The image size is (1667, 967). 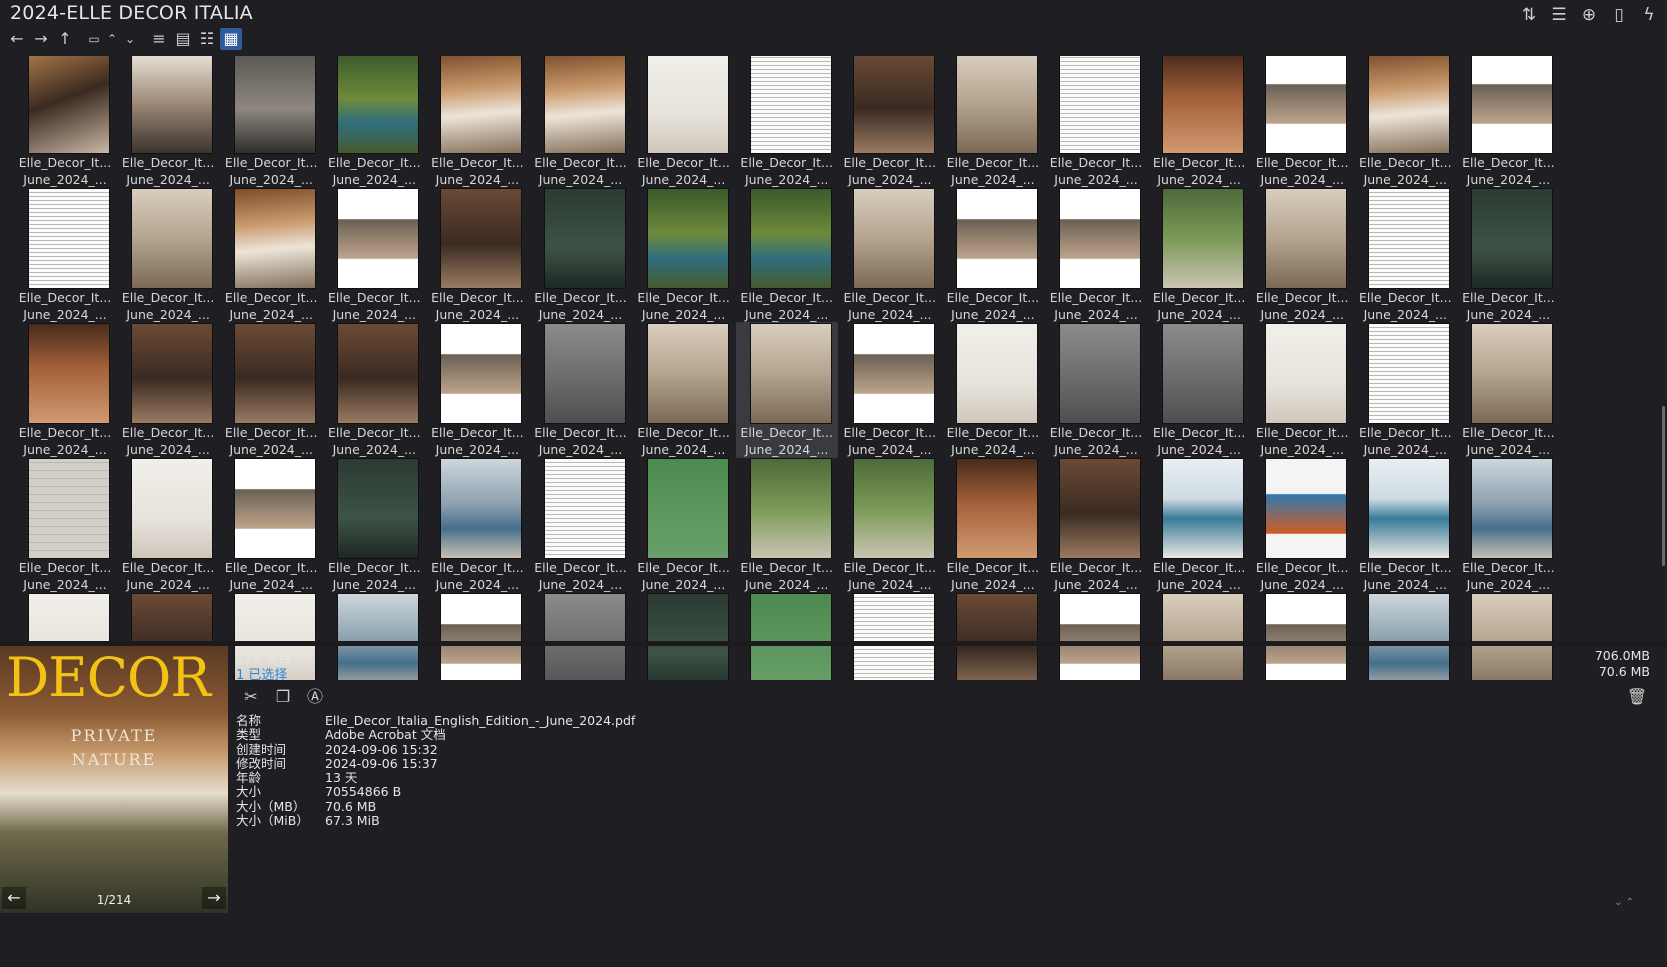 I want to click on cover-headline-2: NATURE, so click(x=114, y=759).